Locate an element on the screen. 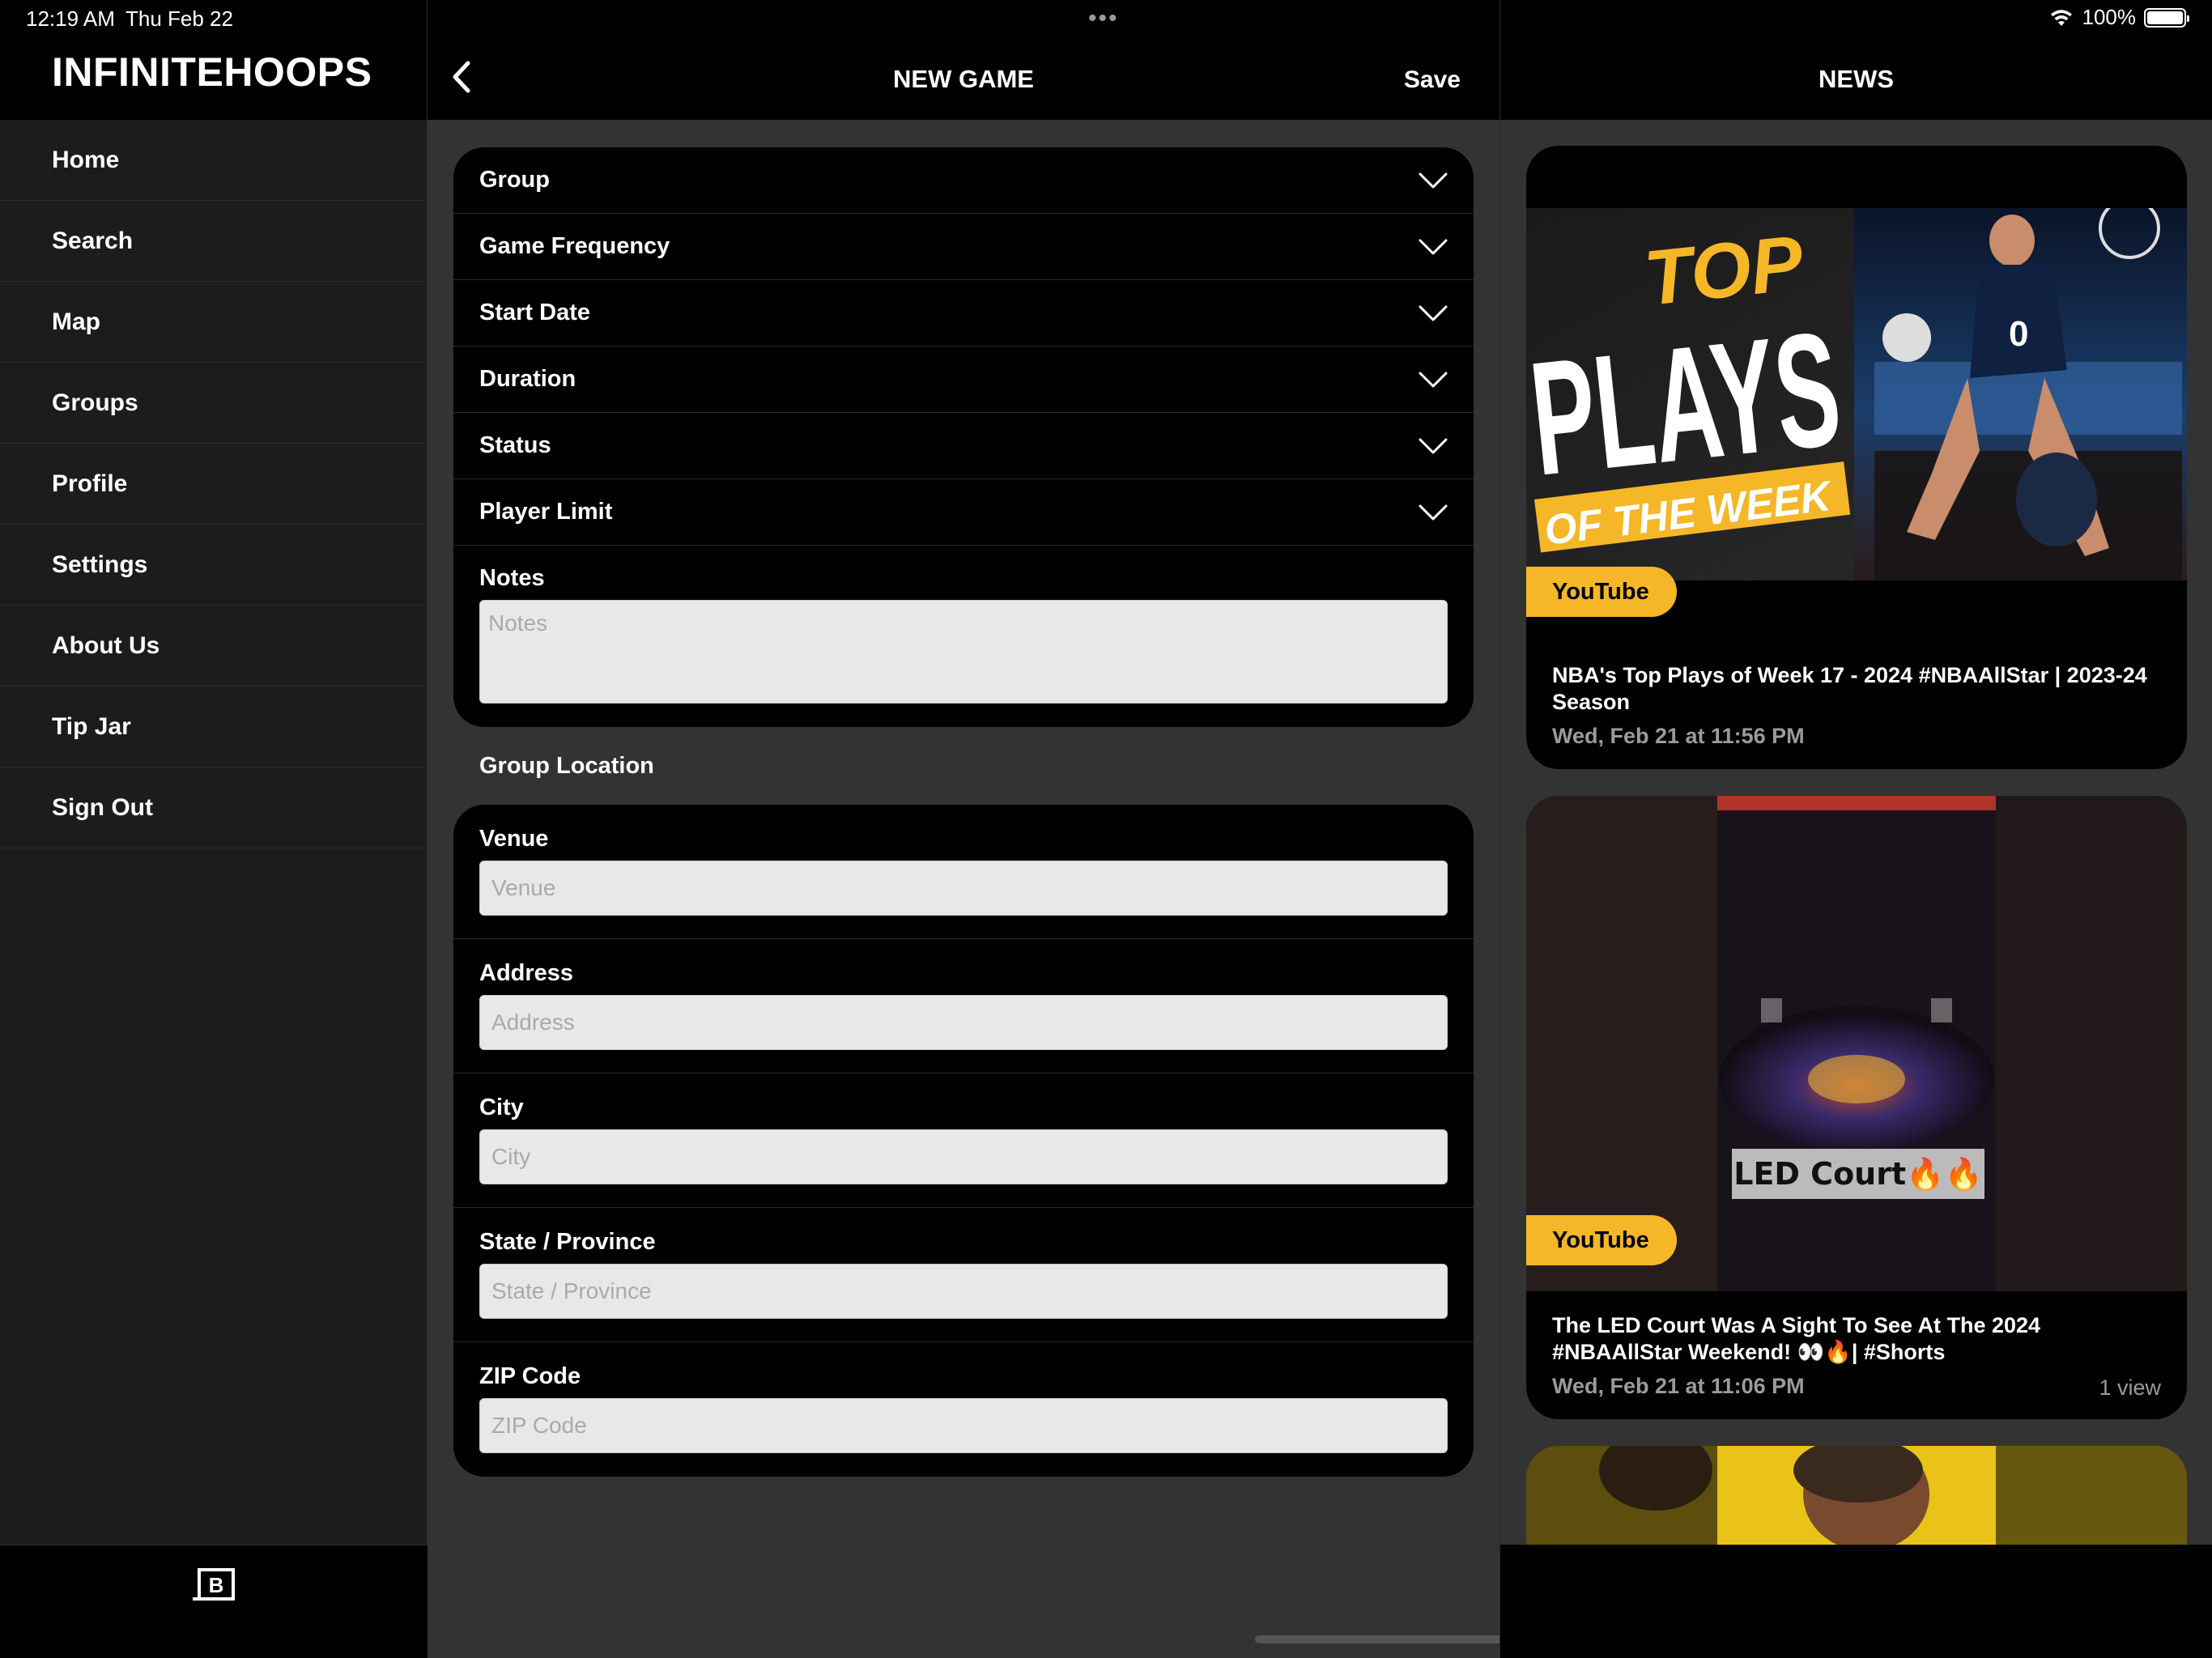 The height and width of the screenshot is (1658, 2212). battery-icon is located at coordinates (2166, 17).